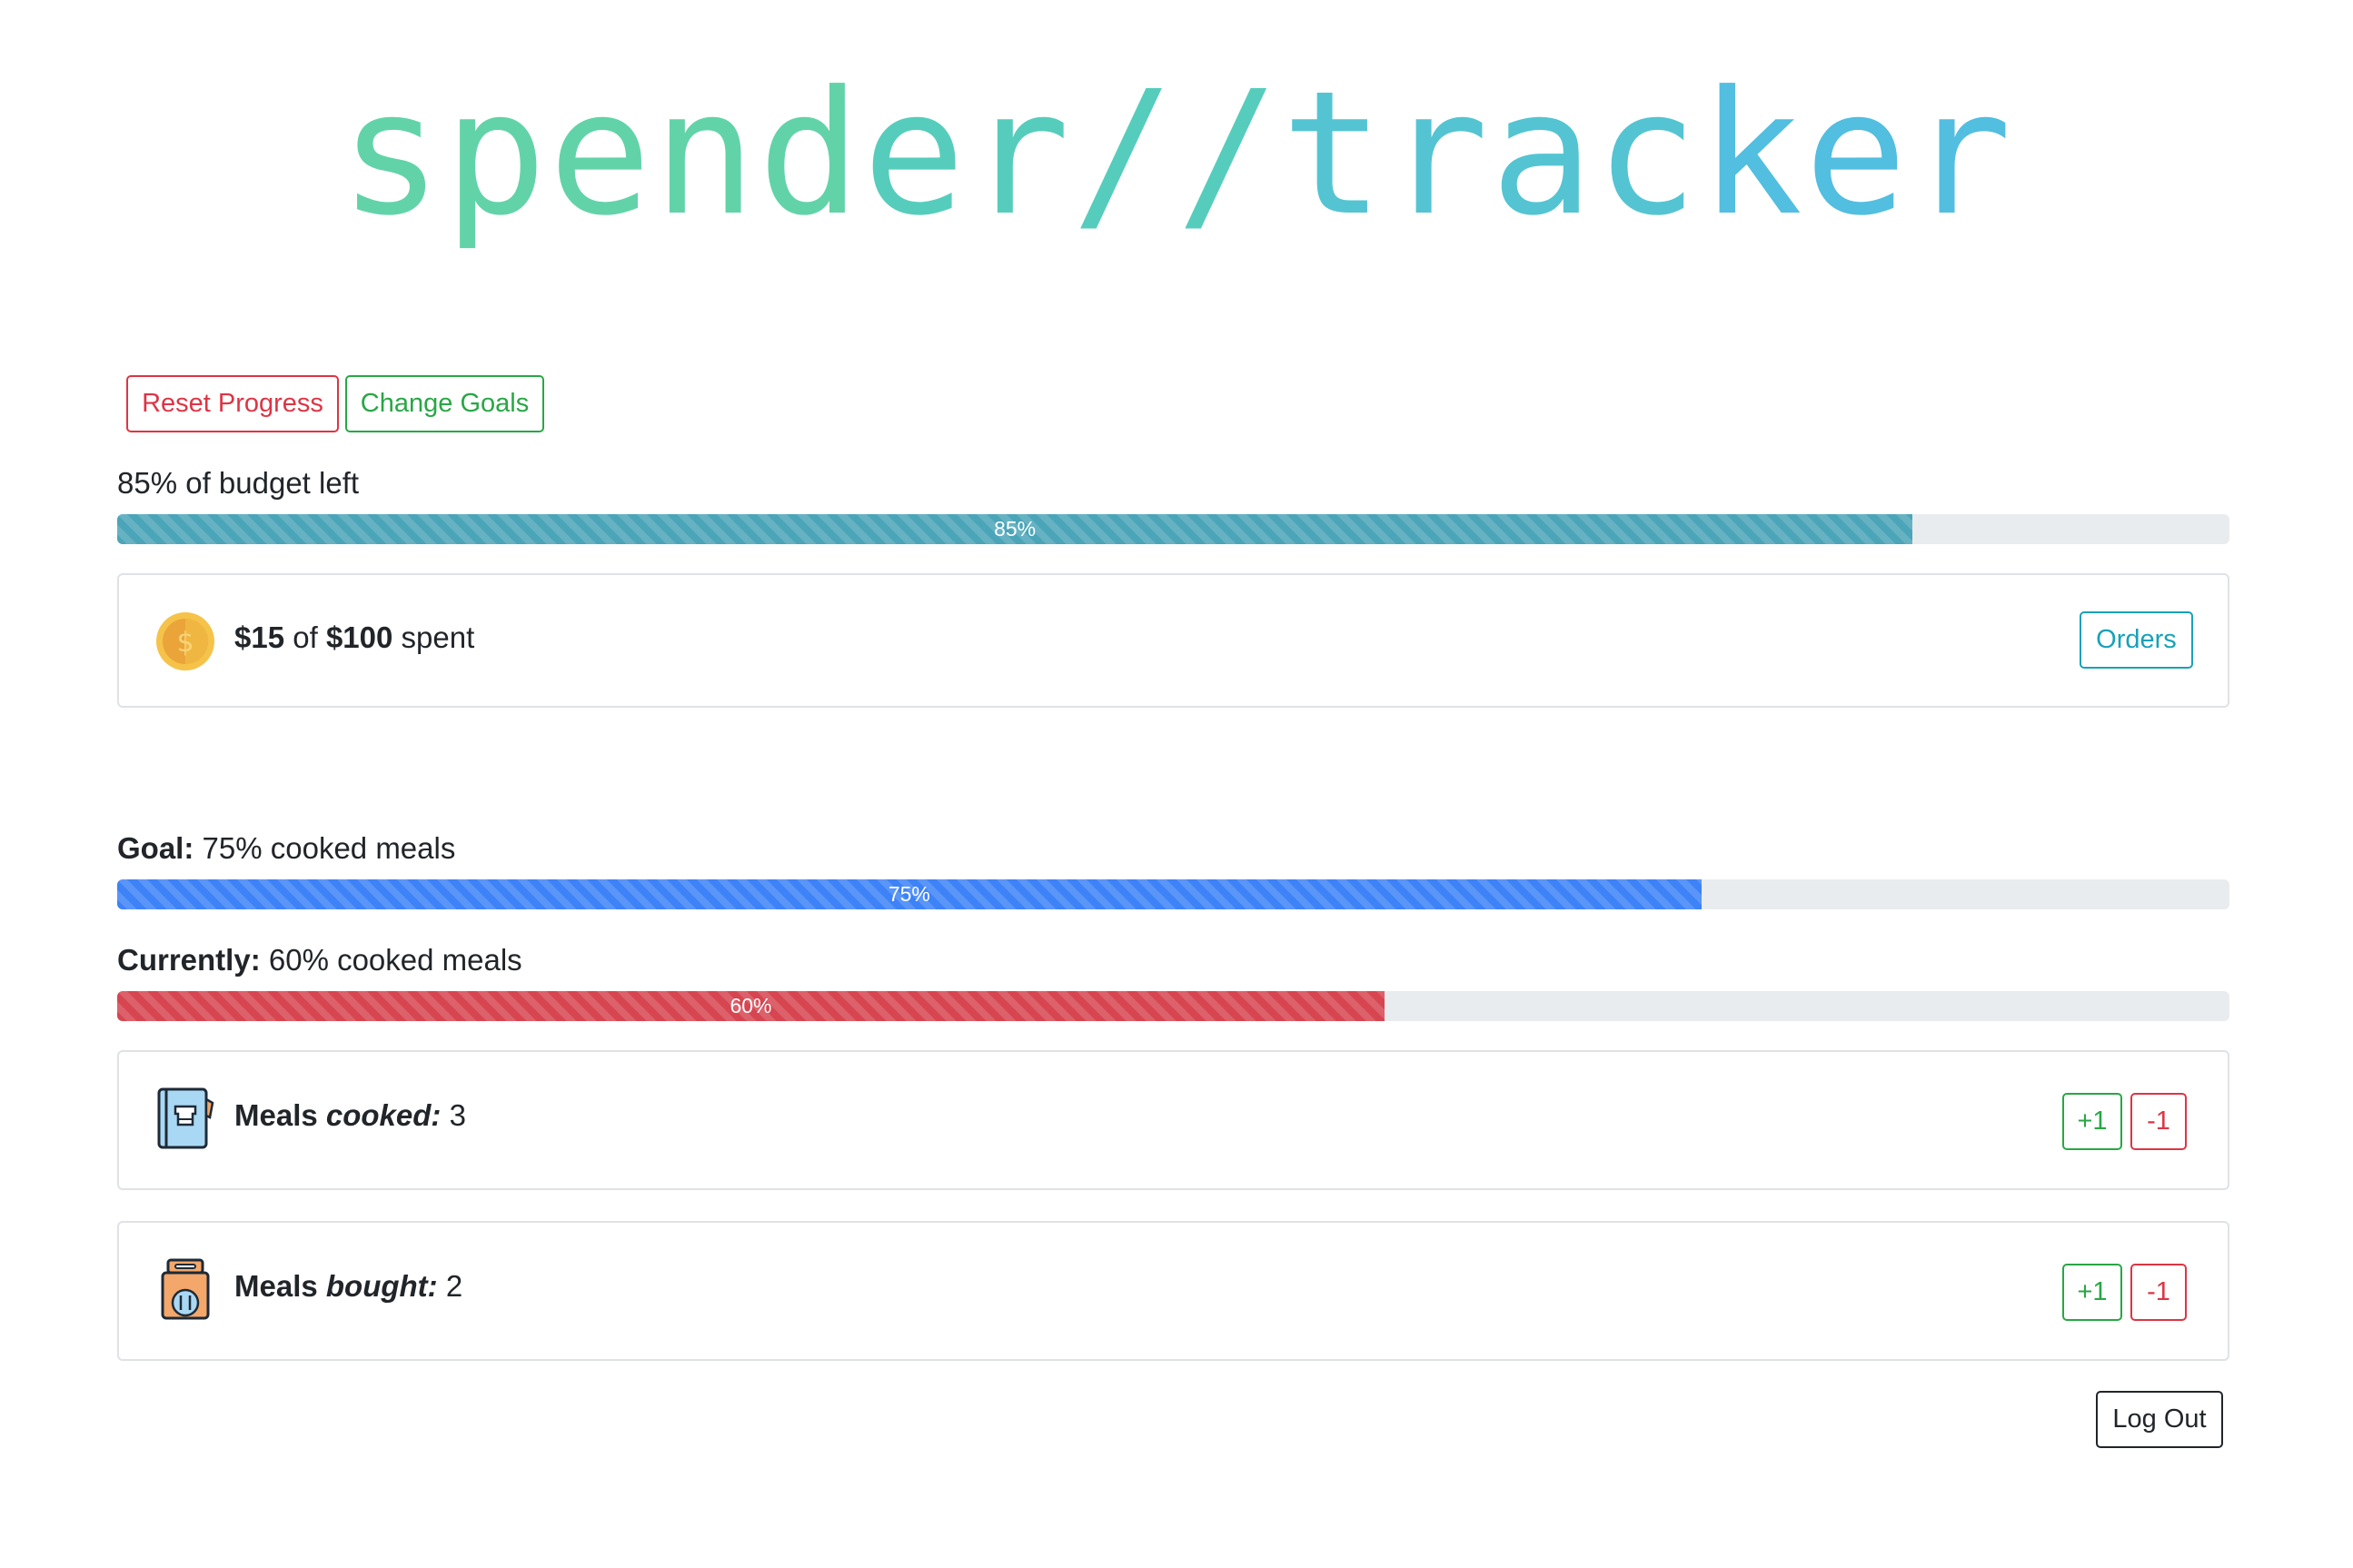 The image size is (2353, 1568). What do you see at coordinates (185, 1121) in the screenshot?
I see `recipe-book-icon` at bounding box center [185, 1121].